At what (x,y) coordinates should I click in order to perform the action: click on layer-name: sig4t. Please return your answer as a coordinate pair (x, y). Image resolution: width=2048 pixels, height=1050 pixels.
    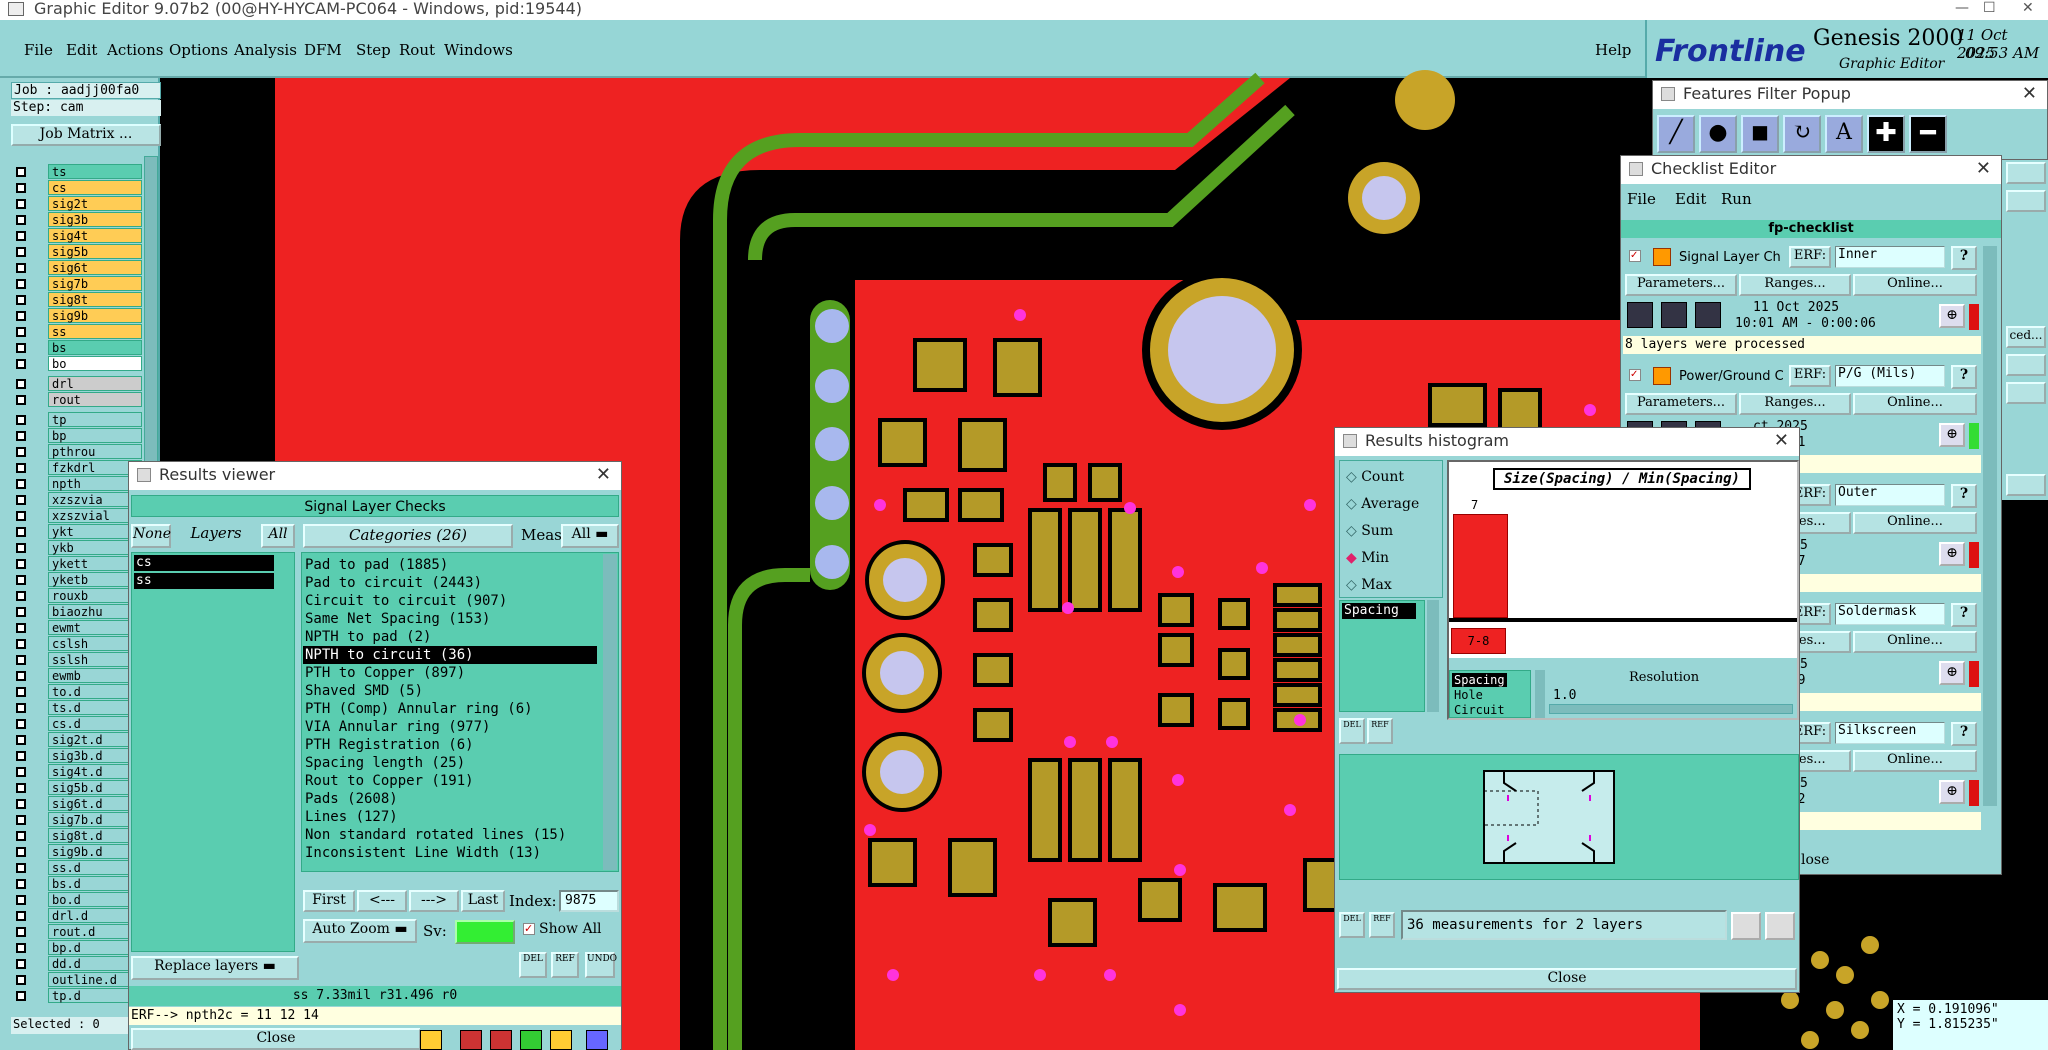
    Looking at the image, I should click on (95, 235).